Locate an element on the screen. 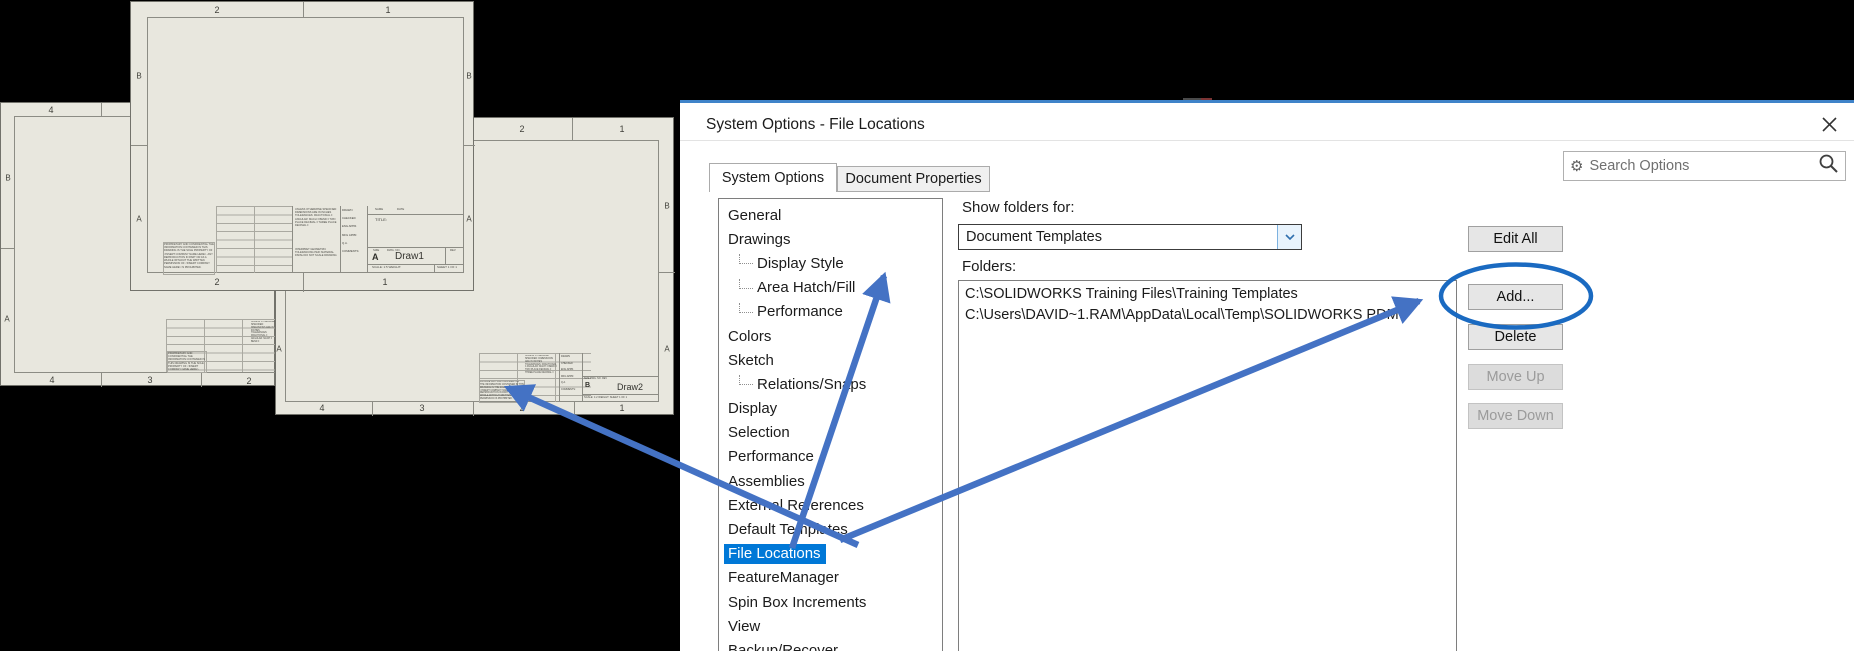  title-block-row-label: ENG APPR. is located at coordinates (350, 226).